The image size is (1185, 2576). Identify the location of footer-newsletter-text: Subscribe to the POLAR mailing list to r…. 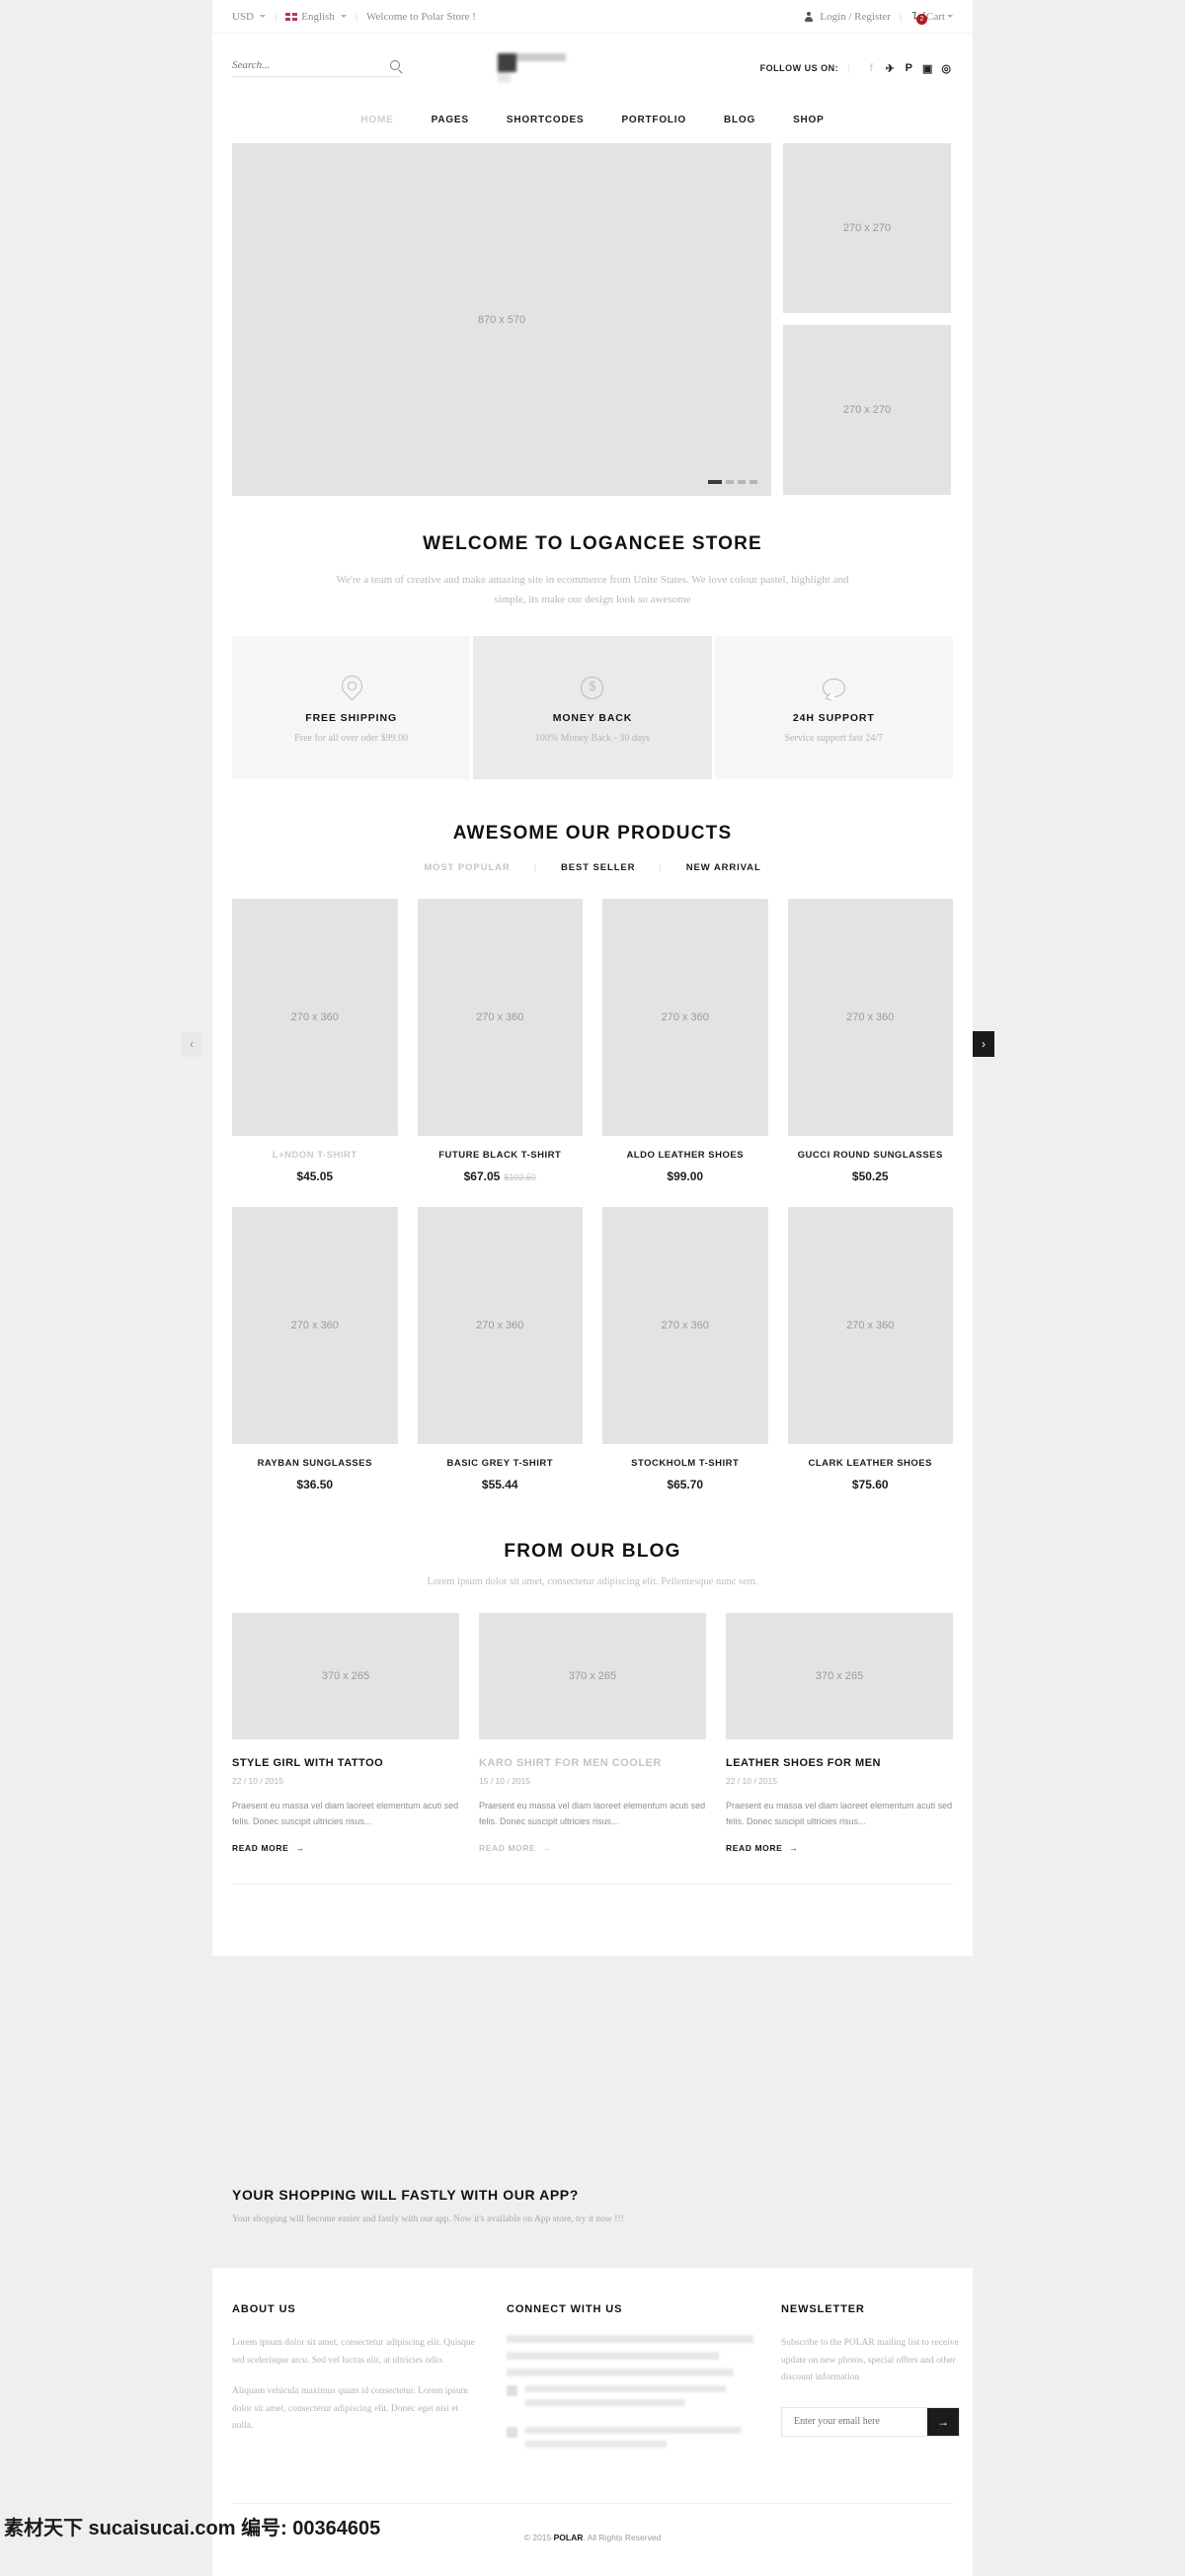
(870, 2360).